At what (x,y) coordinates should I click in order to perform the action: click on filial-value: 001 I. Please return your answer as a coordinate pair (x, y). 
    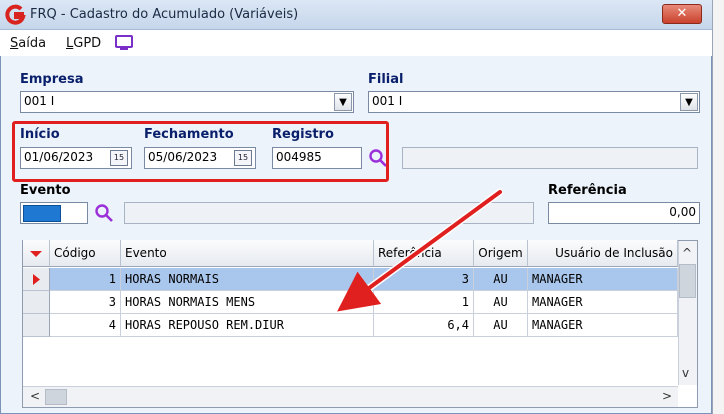
    Looking at the image, I should click on (387, 101).